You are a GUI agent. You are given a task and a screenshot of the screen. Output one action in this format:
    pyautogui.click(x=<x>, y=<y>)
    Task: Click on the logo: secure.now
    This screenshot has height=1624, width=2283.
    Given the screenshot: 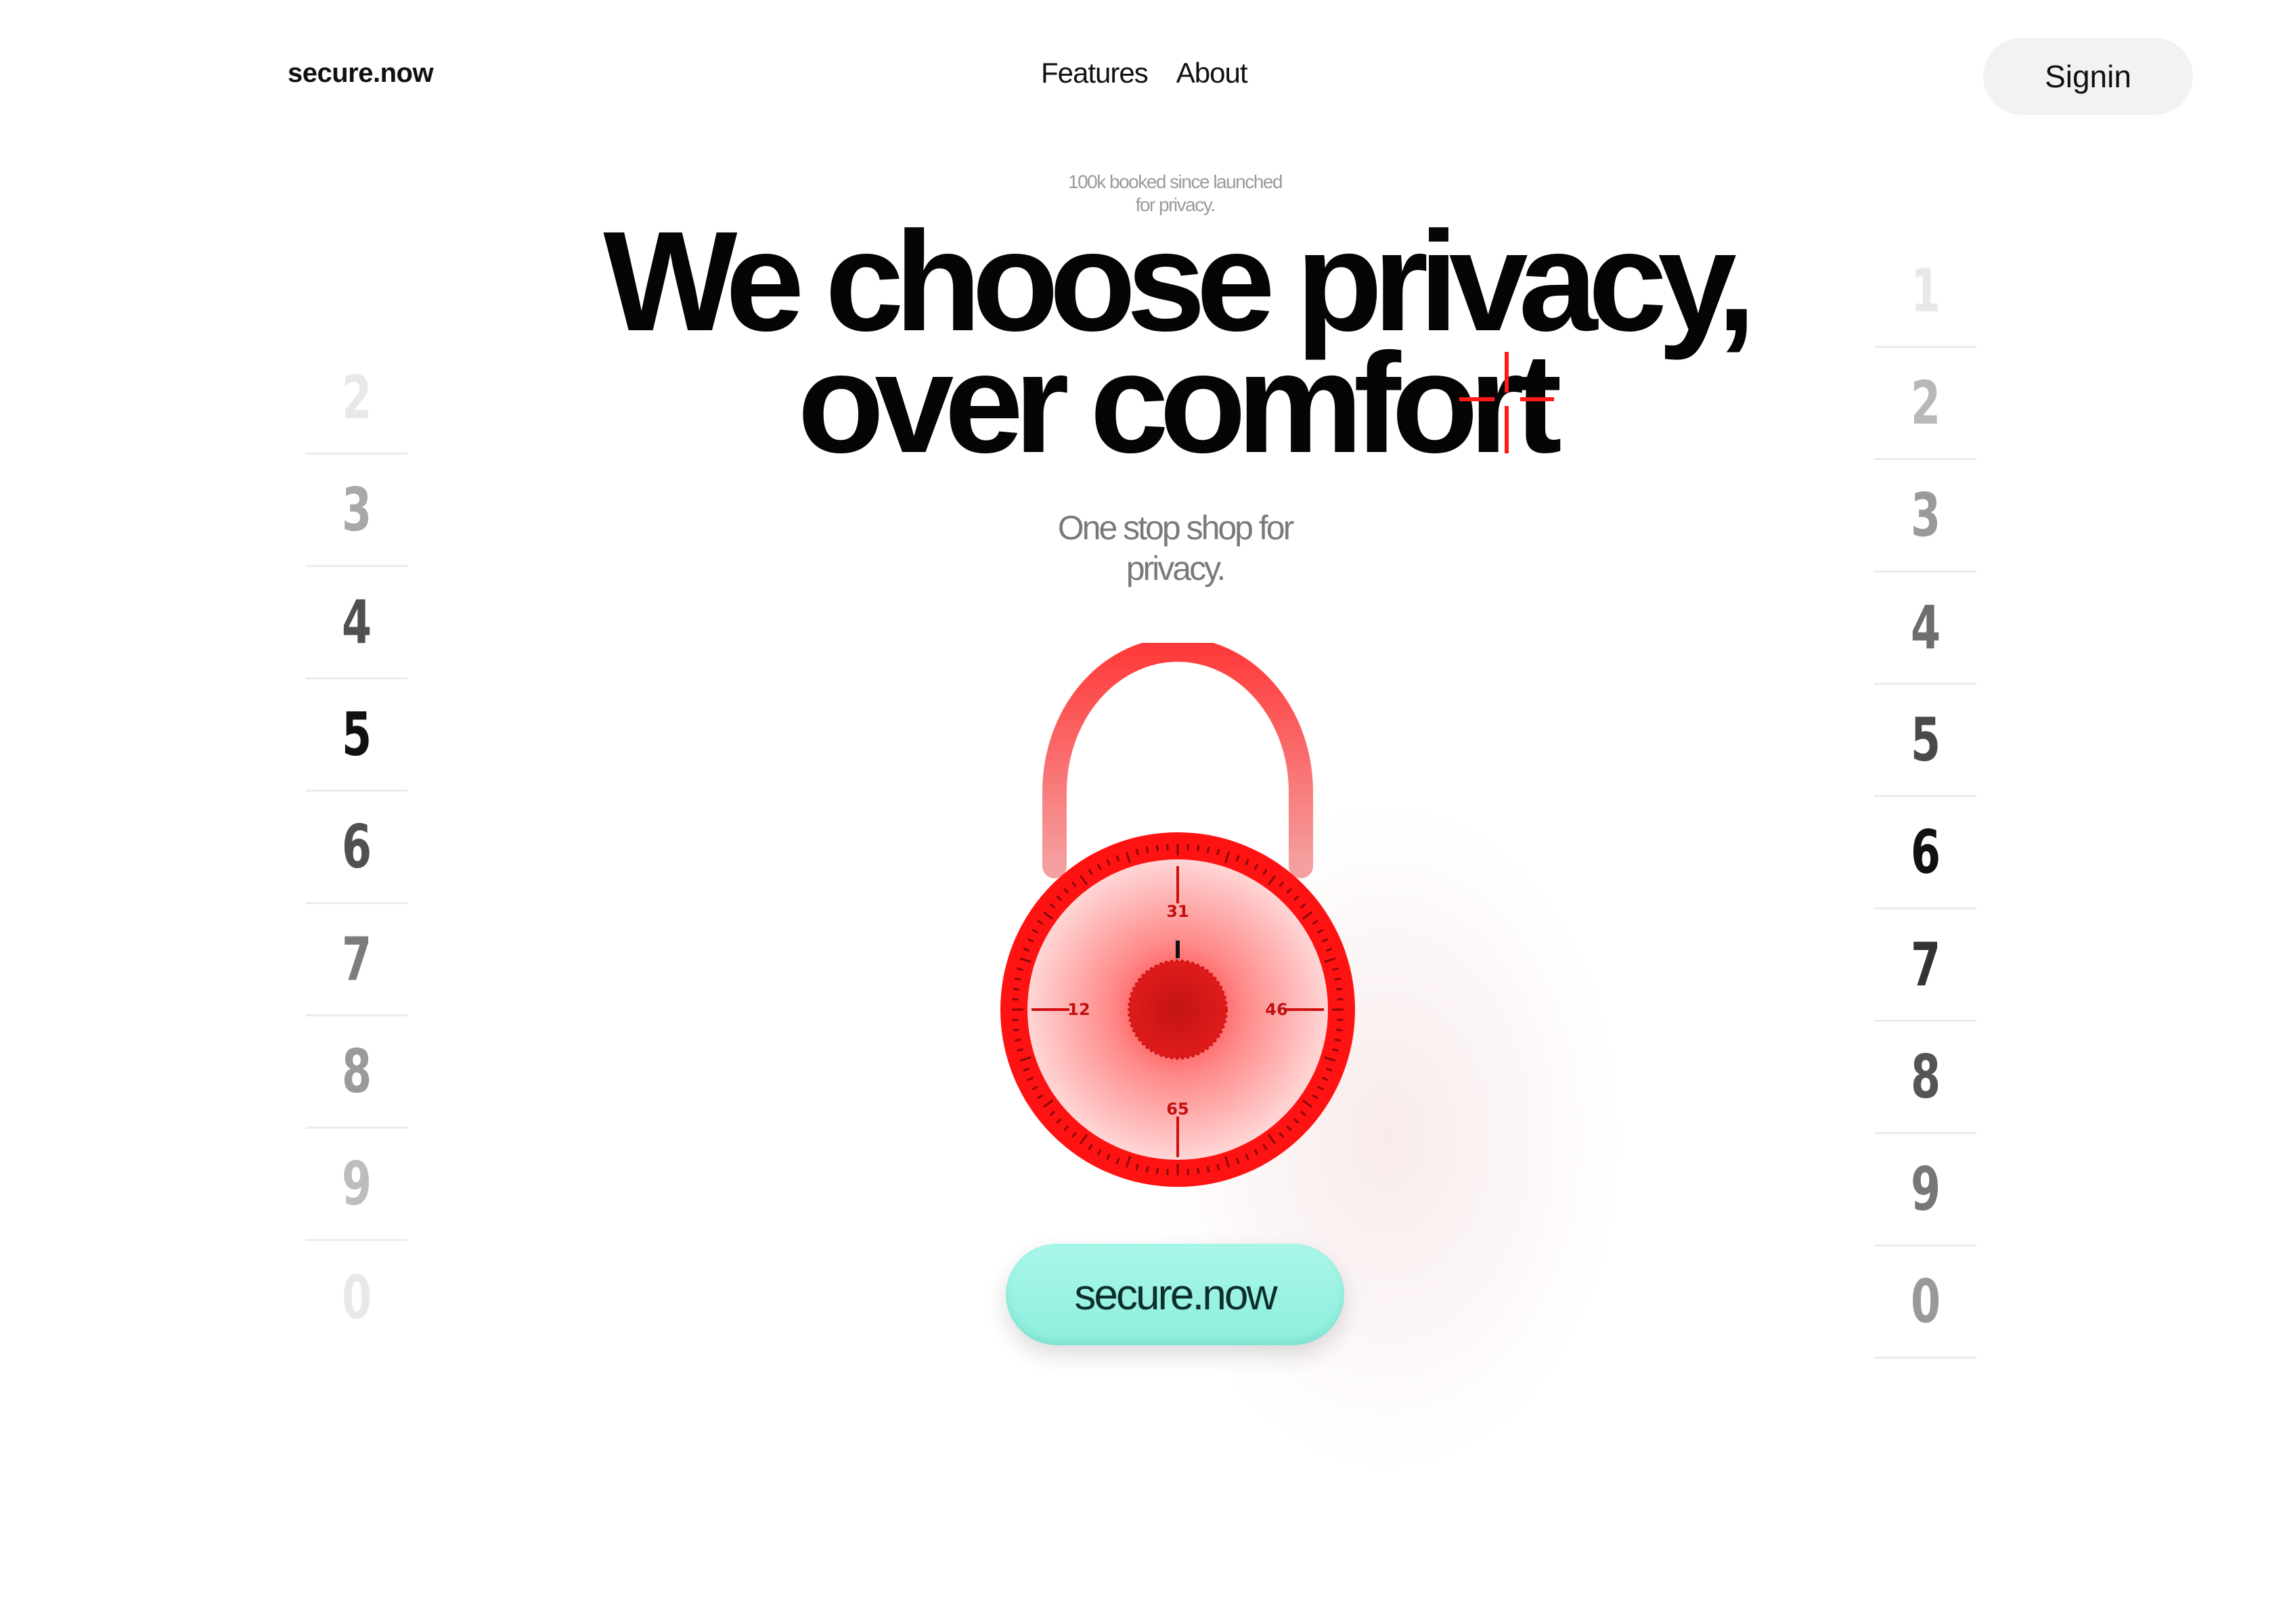 What is the action you would take?
    pyautogui.click(x=361, y=73)
    